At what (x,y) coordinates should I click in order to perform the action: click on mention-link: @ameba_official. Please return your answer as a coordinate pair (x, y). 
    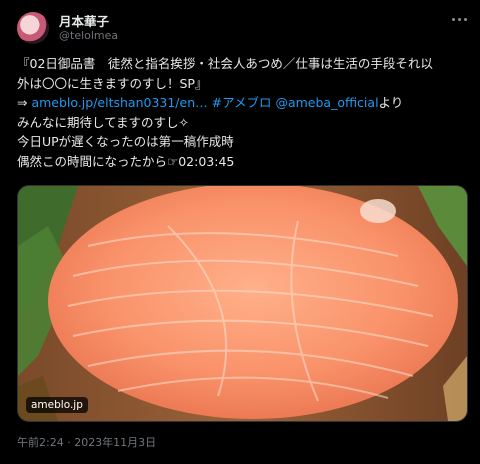
    Looking at the image, I should click on (326, 102).